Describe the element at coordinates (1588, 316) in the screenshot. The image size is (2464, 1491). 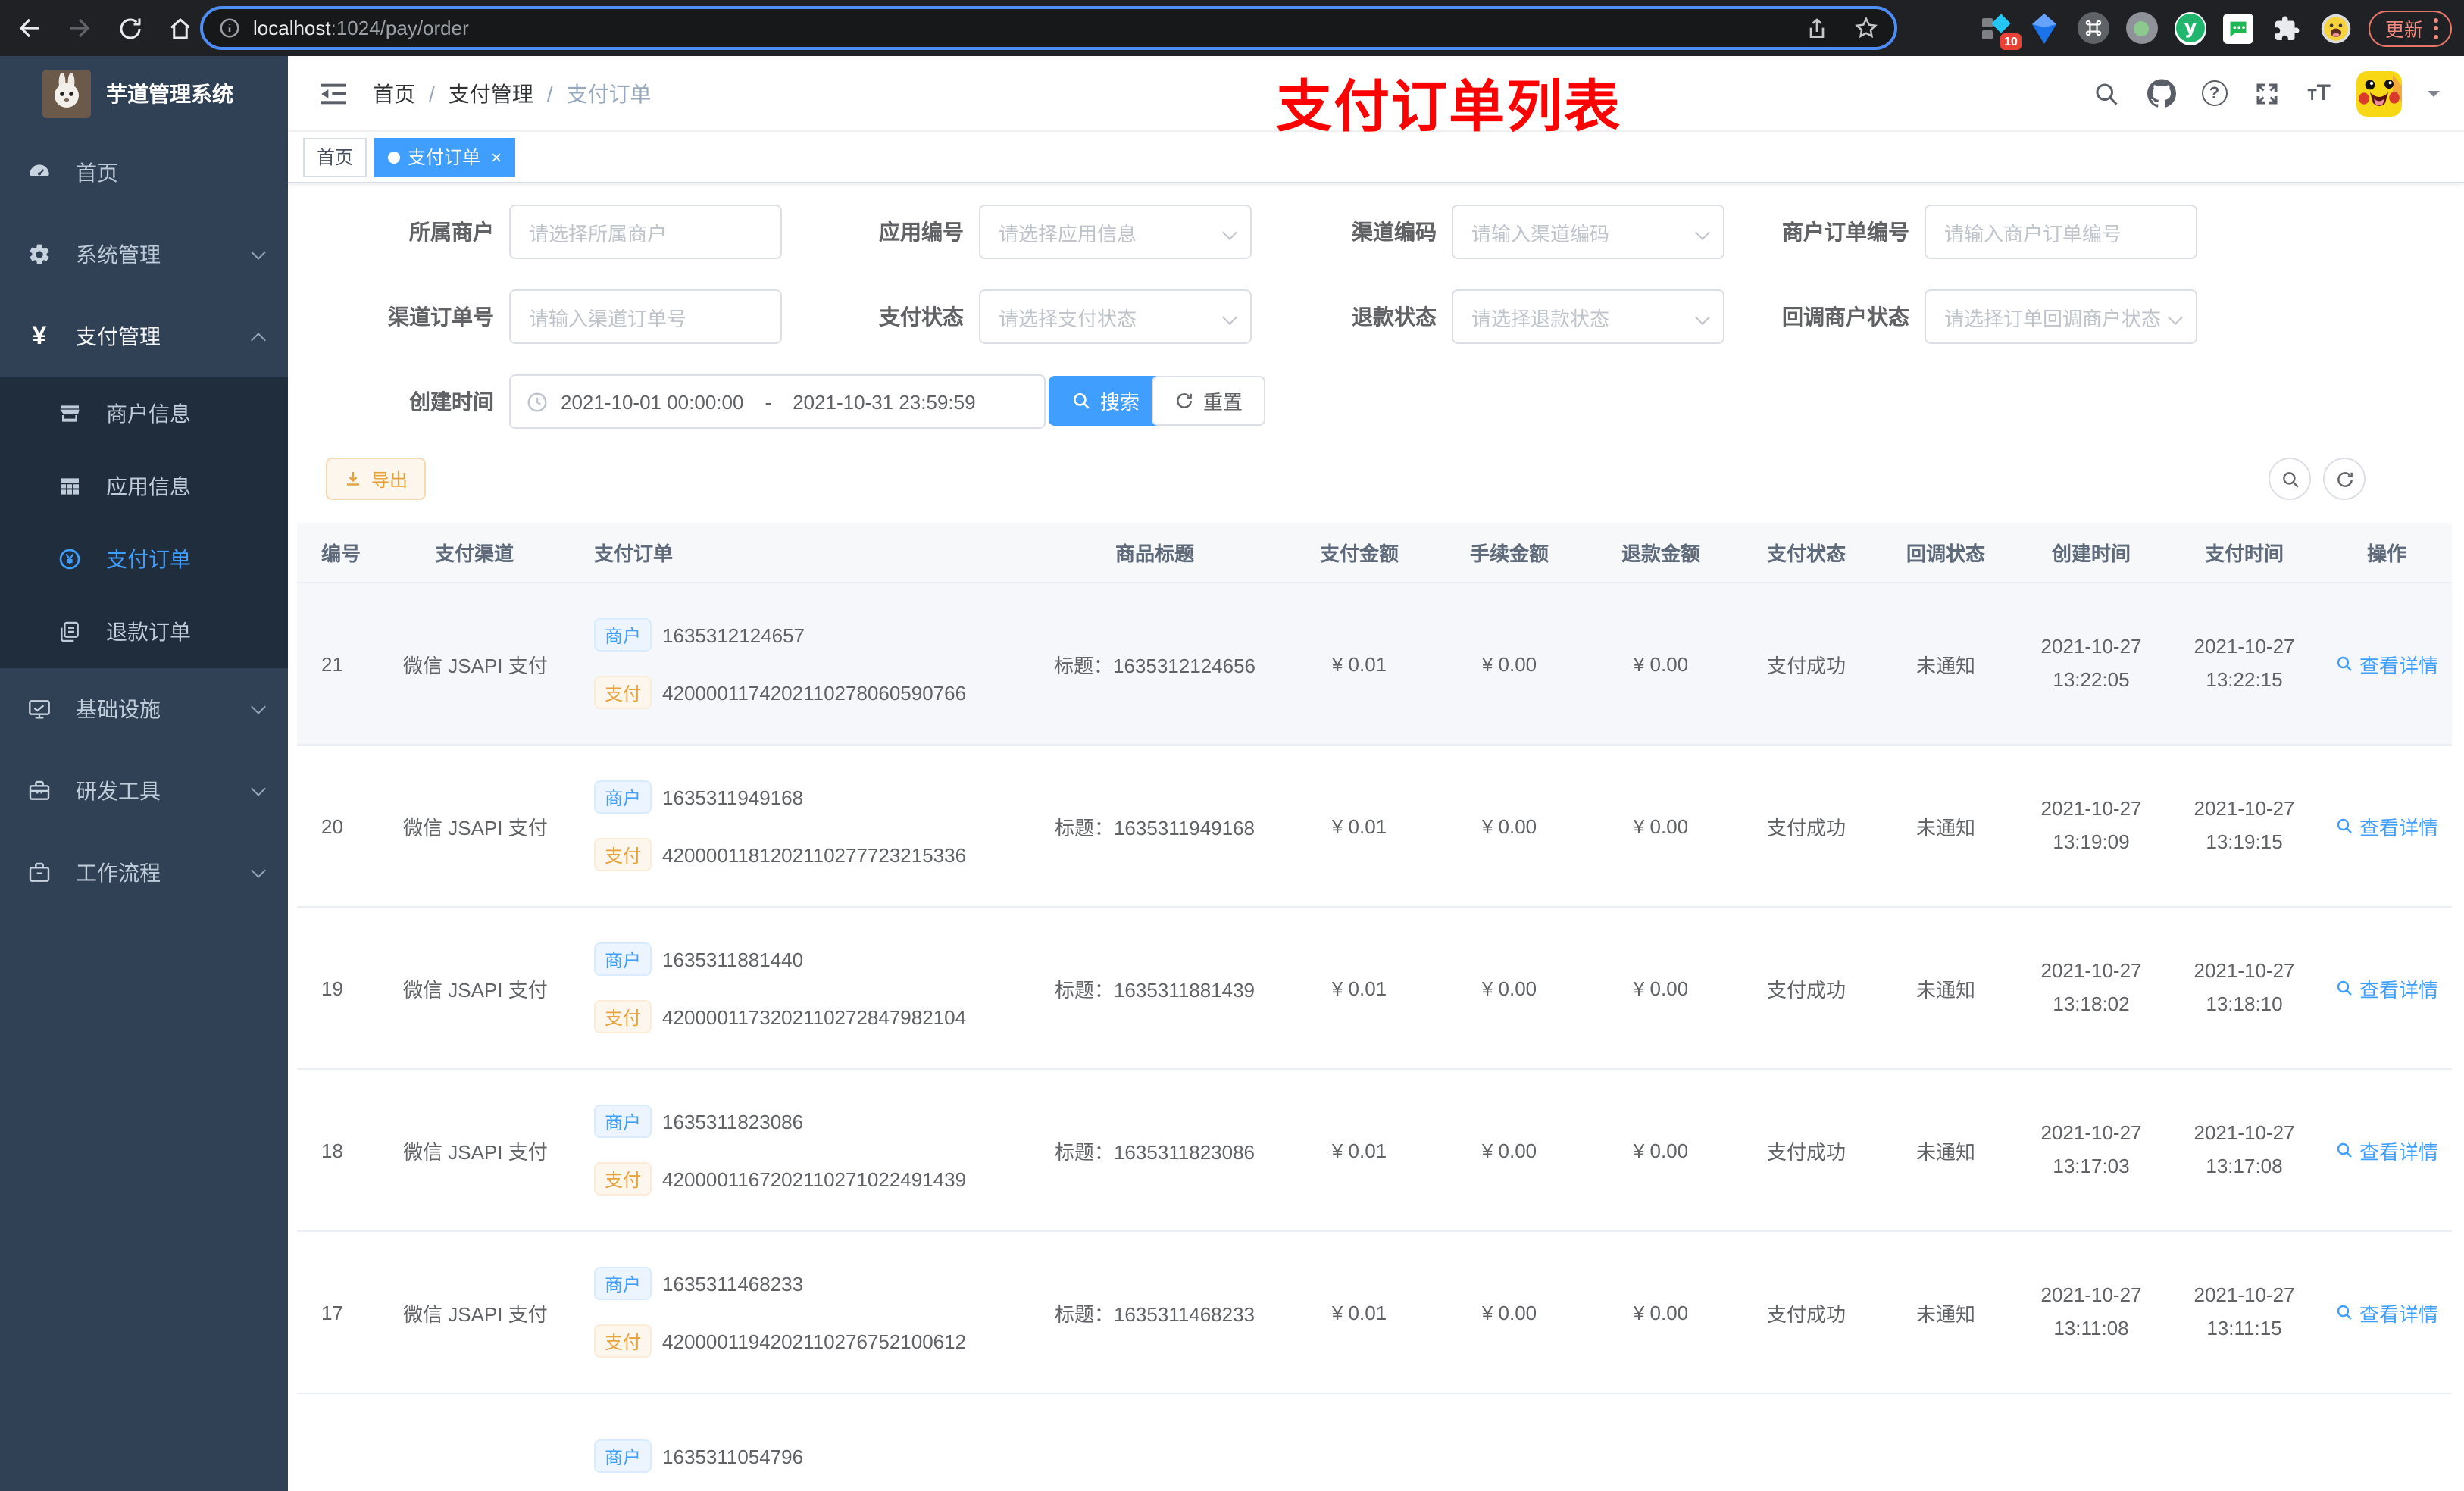
I see `refund-status-select: 请选择退款状态` at that location.